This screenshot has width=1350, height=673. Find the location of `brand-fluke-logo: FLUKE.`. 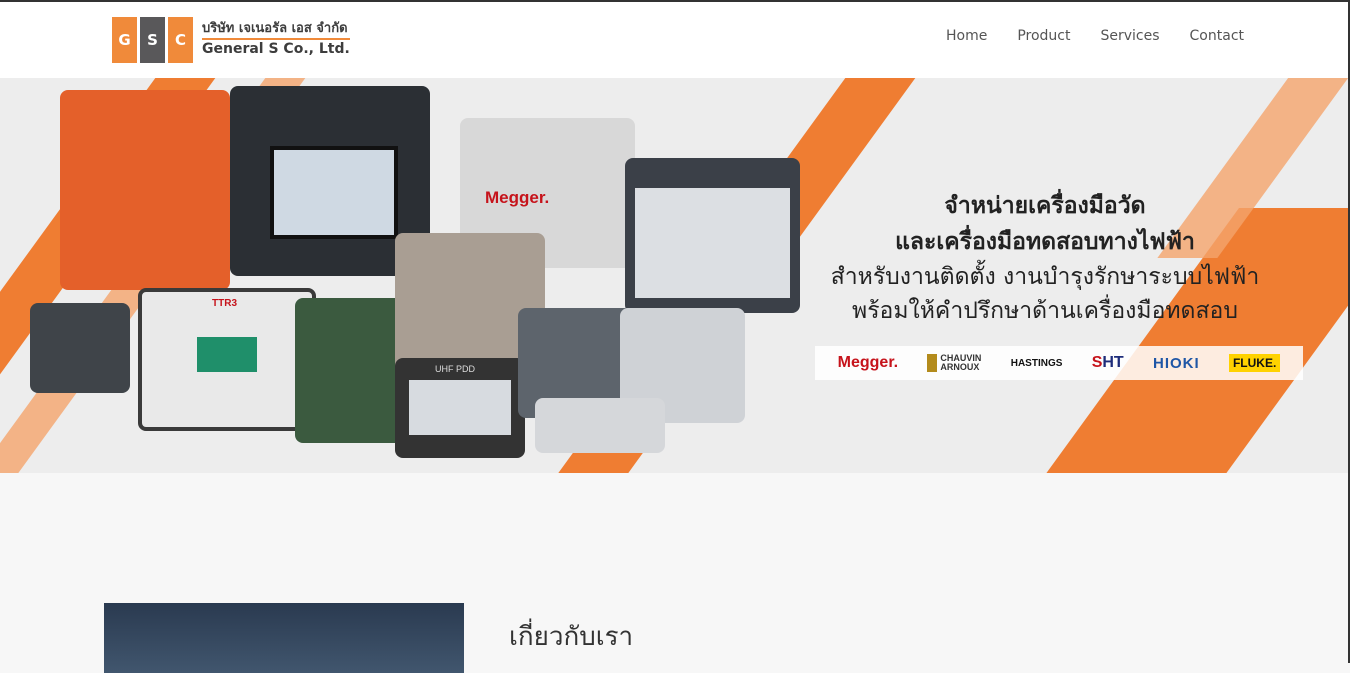

brand-fluke-logo: FLUKE. is located at coordinates (1254, 363).